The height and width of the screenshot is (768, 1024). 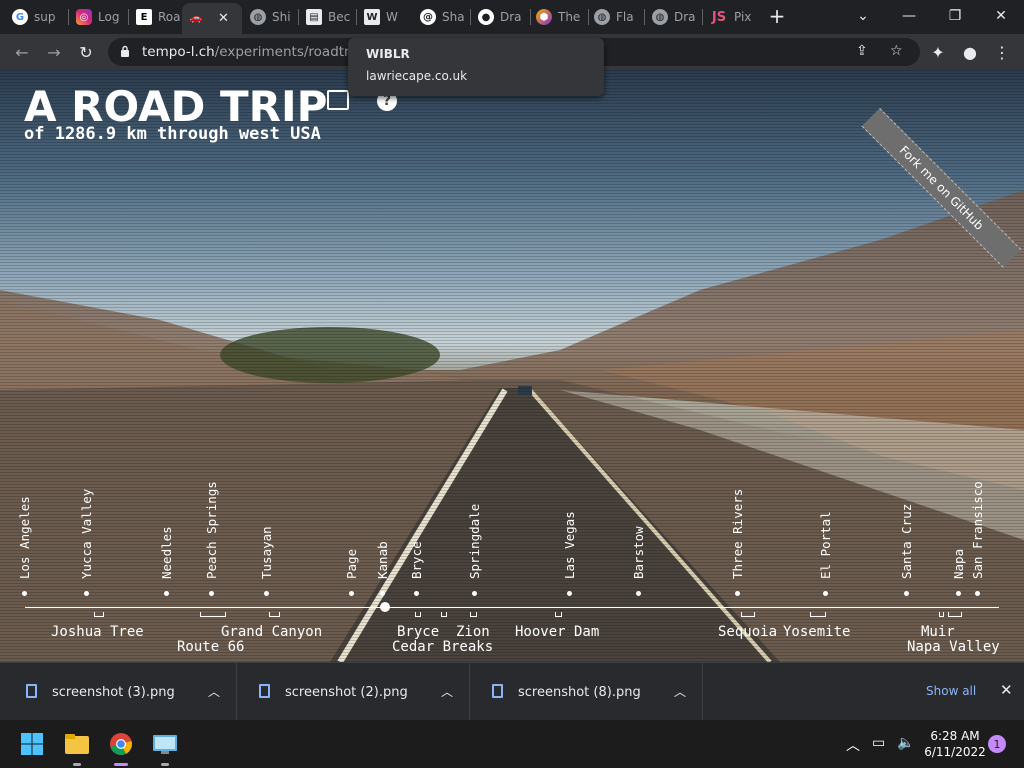 I want to click on city-label: Santa Cruz, so click(x=906, y=541).